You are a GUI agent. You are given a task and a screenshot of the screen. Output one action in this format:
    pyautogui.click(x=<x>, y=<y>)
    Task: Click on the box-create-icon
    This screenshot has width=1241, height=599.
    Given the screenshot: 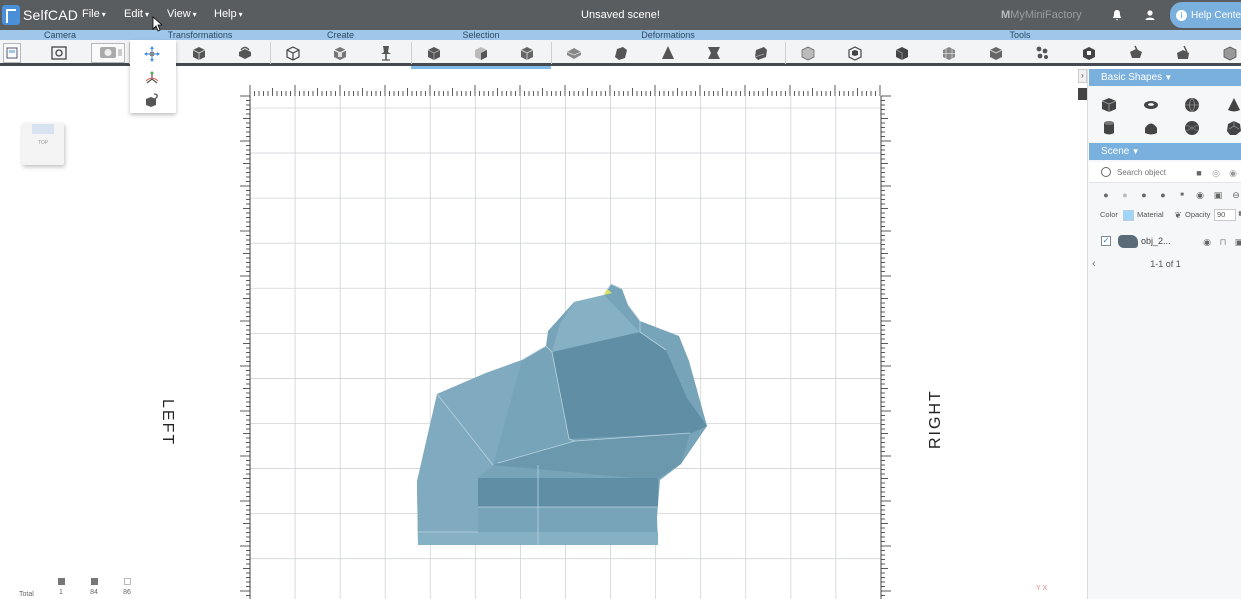 What is the action you would take?
    pyautogui.click(x=293, y=53)
    